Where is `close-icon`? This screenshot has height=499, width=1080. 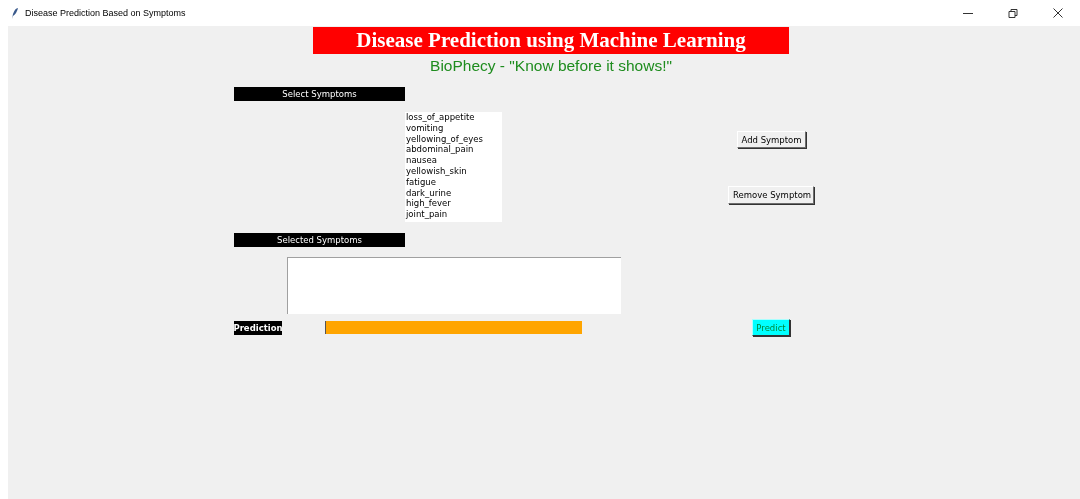
close-icon is located at coordinates (1058, 13).